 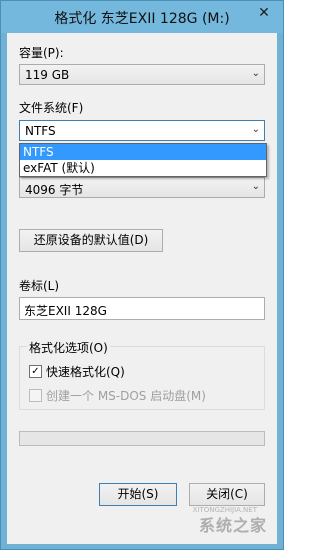 What do you see at coordinates (232, 525) in the screenshot?
I see `watermark-logo: 系统之家` at bounding box center [232, 525].